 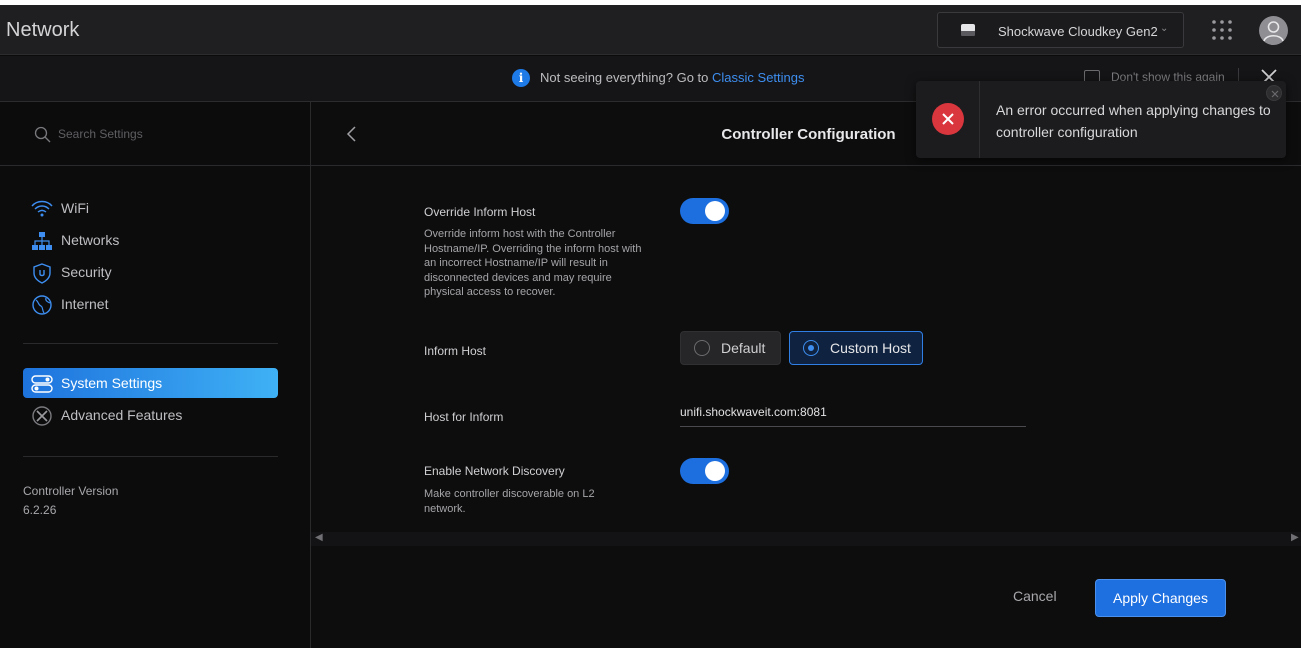 What do you see at coordinates (42, 208) in the screenshot?
I see `wifi-icon` at bounding box center [42, 208].